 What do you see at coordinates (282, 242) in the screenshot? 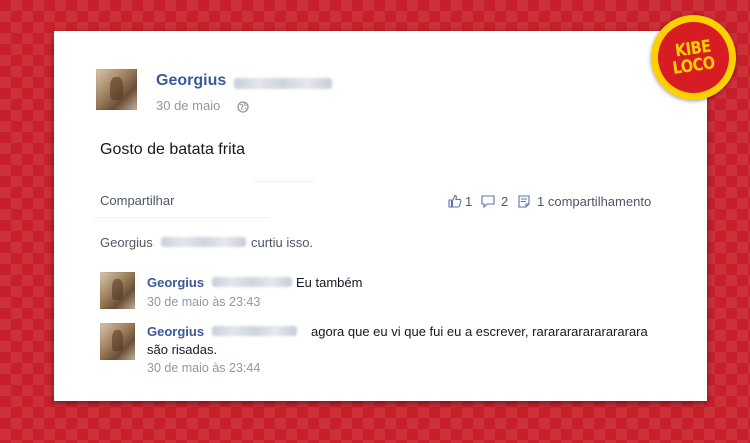
I see `likes-suffix: curtiu isso.` at bounding box center [282, 242].